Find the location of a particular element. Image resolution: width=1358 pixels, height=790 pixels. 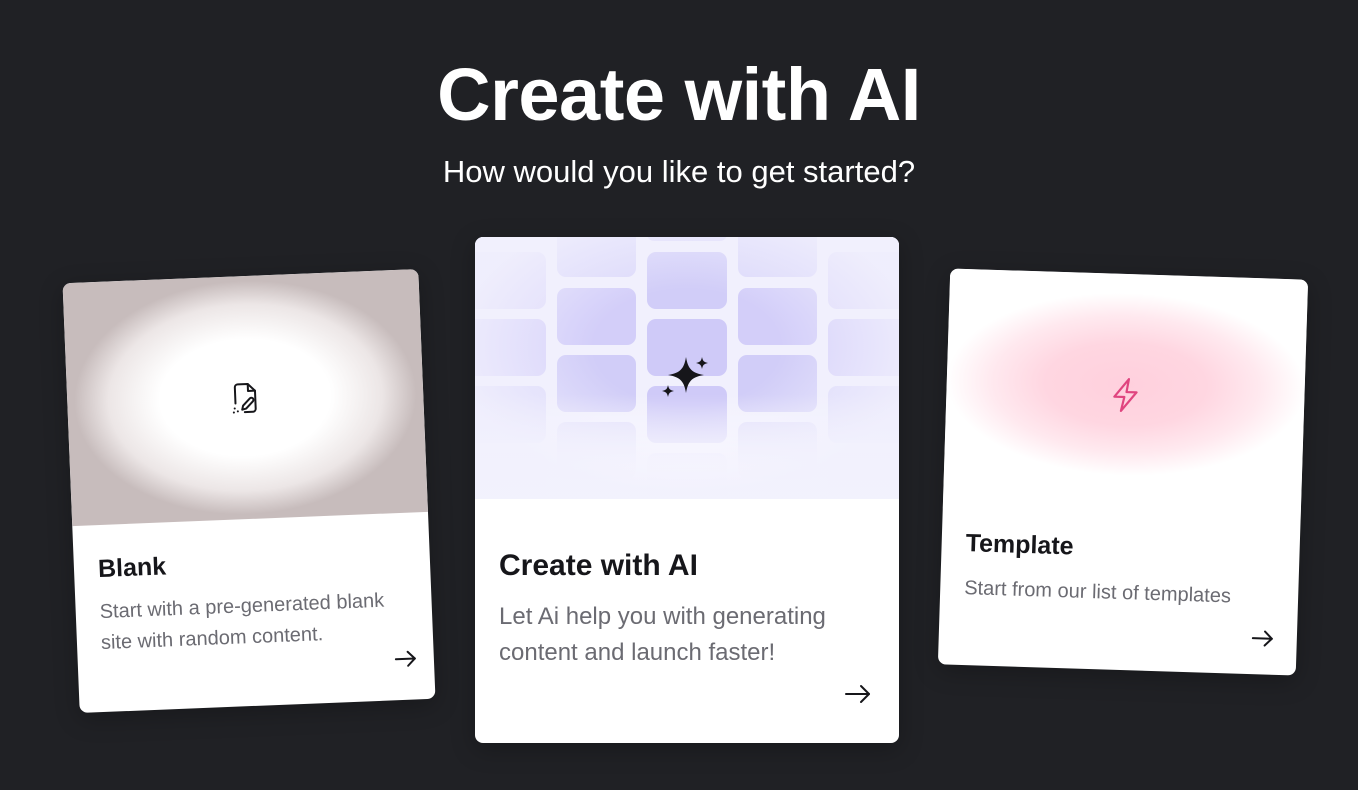

page-title: Create with AI is located at coordinates (679, 94).